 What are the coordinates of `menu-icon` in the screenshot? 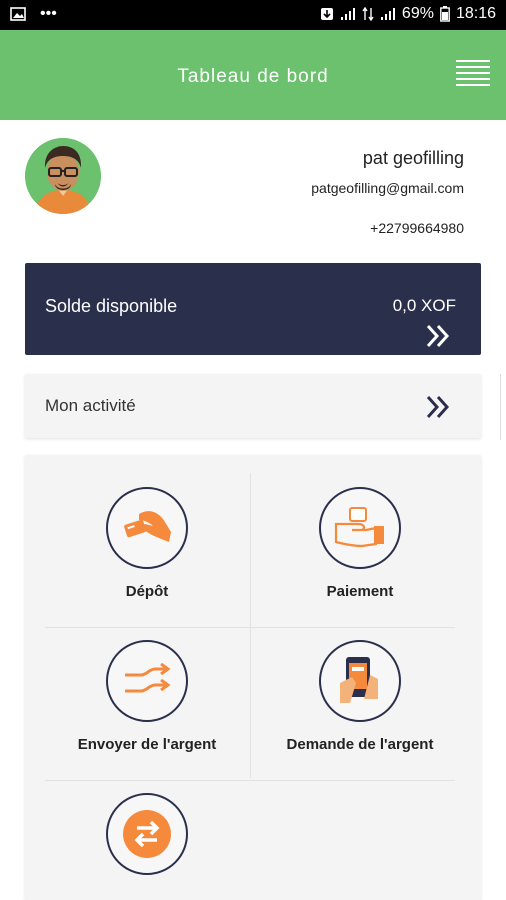 It's located at (473, 61).